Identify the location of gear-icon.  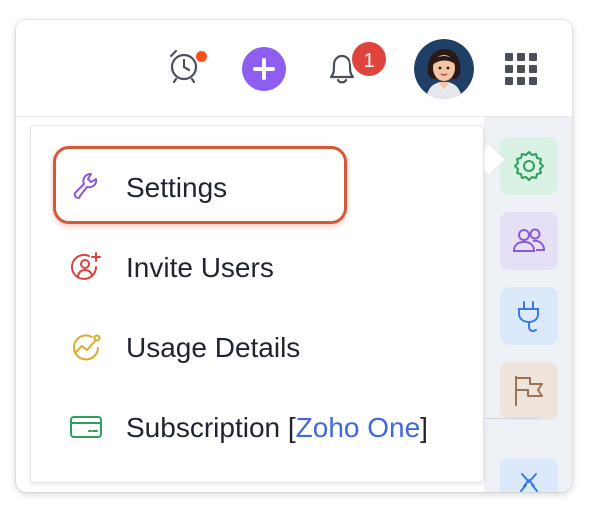
(529, 166).